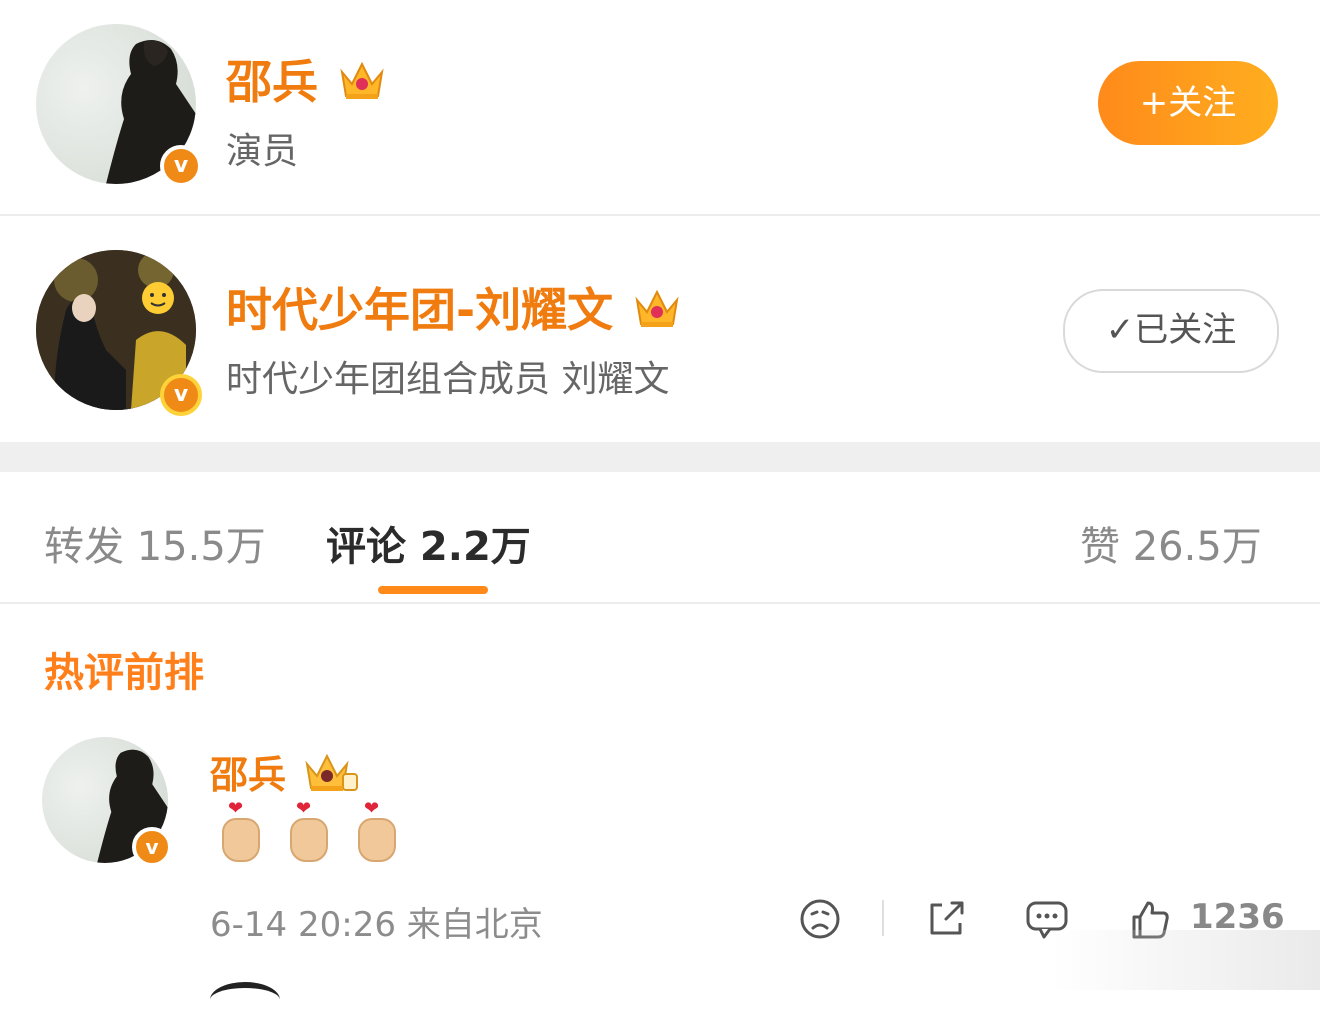 The image size is (1320, 1018). Describe the element at coordinates (433, 590) in the screenshot. I see `active-tab-indicator` at that location.